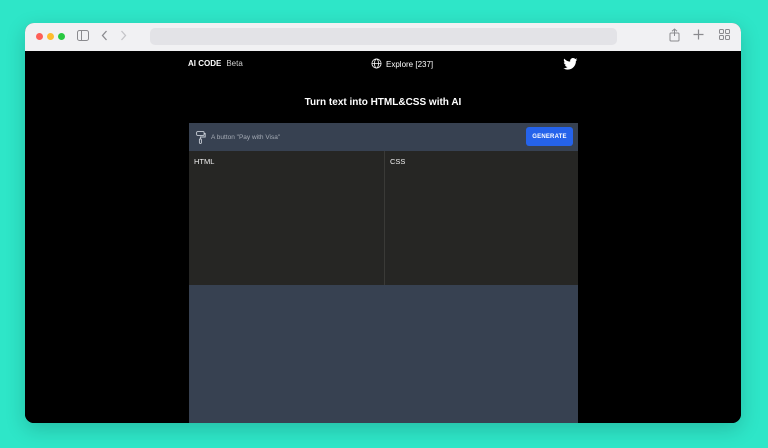 Image resolution: width=768 pixels, height=448 pixels. What do you see at coordinates (61, 36) in the screenshot?
I see `zoom-window-button` at bounding box center [61, 36].